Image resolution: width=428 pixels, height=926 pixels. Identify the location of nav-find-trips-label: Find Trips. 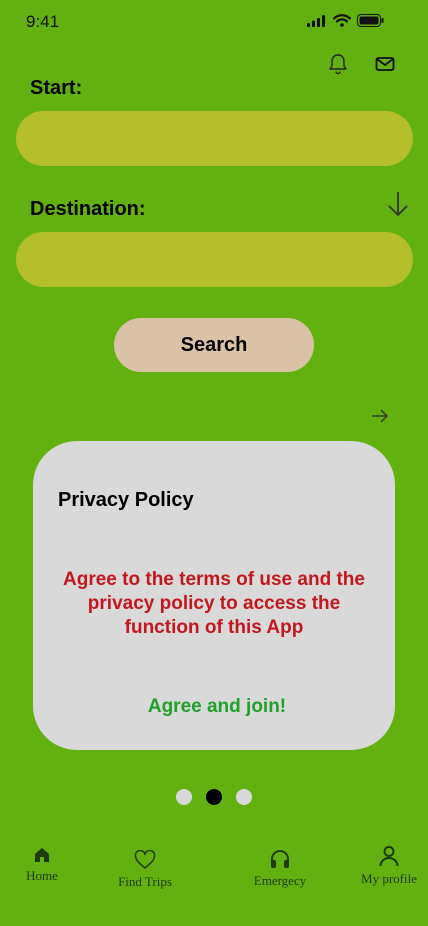
(145, 881).